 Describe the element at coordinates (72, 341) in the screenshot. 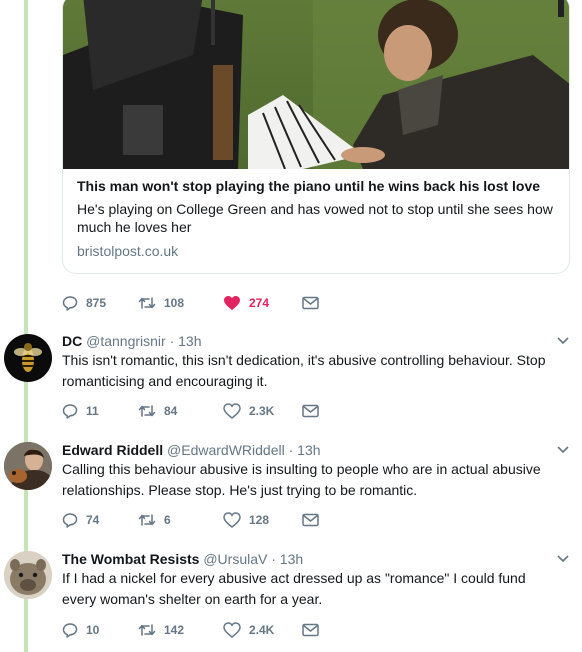

I see `display-name: DC` at that location.